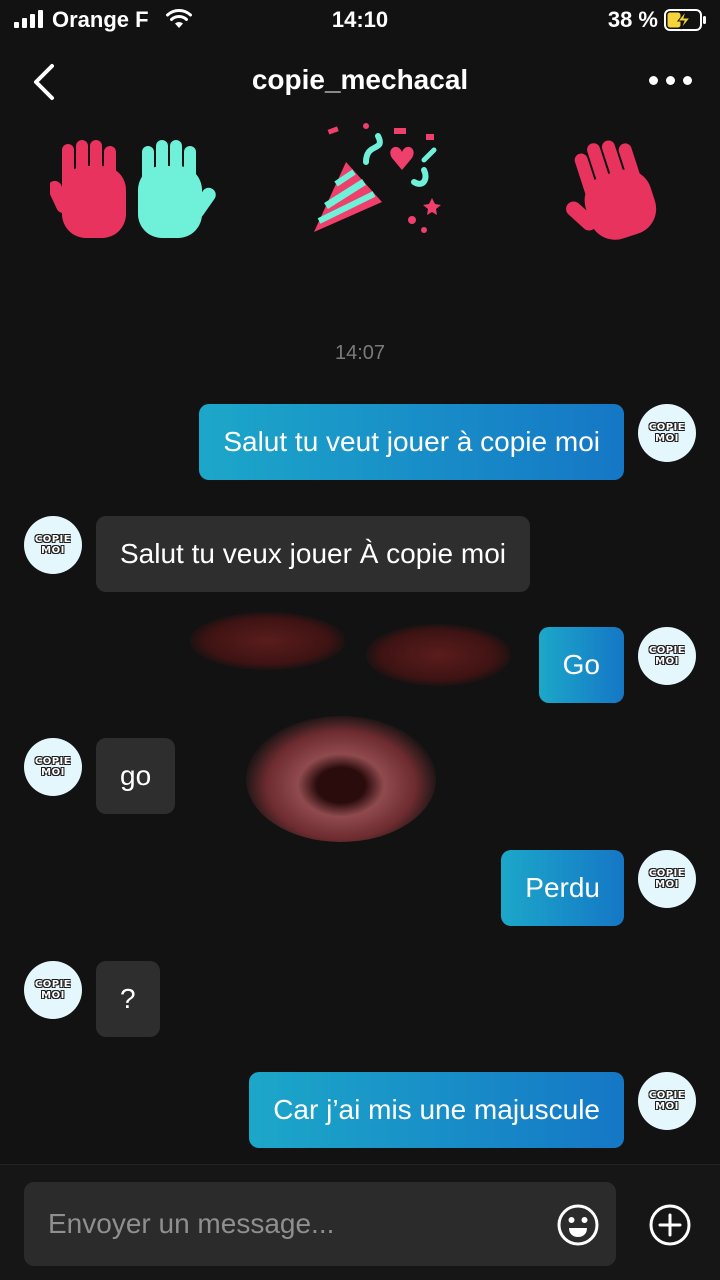 The width and height of the screenshot is (720, 1280). Describe the element at coordinates (562, 888) in the screenshot. I see `message-bubble-sent: Perdu` at that location.